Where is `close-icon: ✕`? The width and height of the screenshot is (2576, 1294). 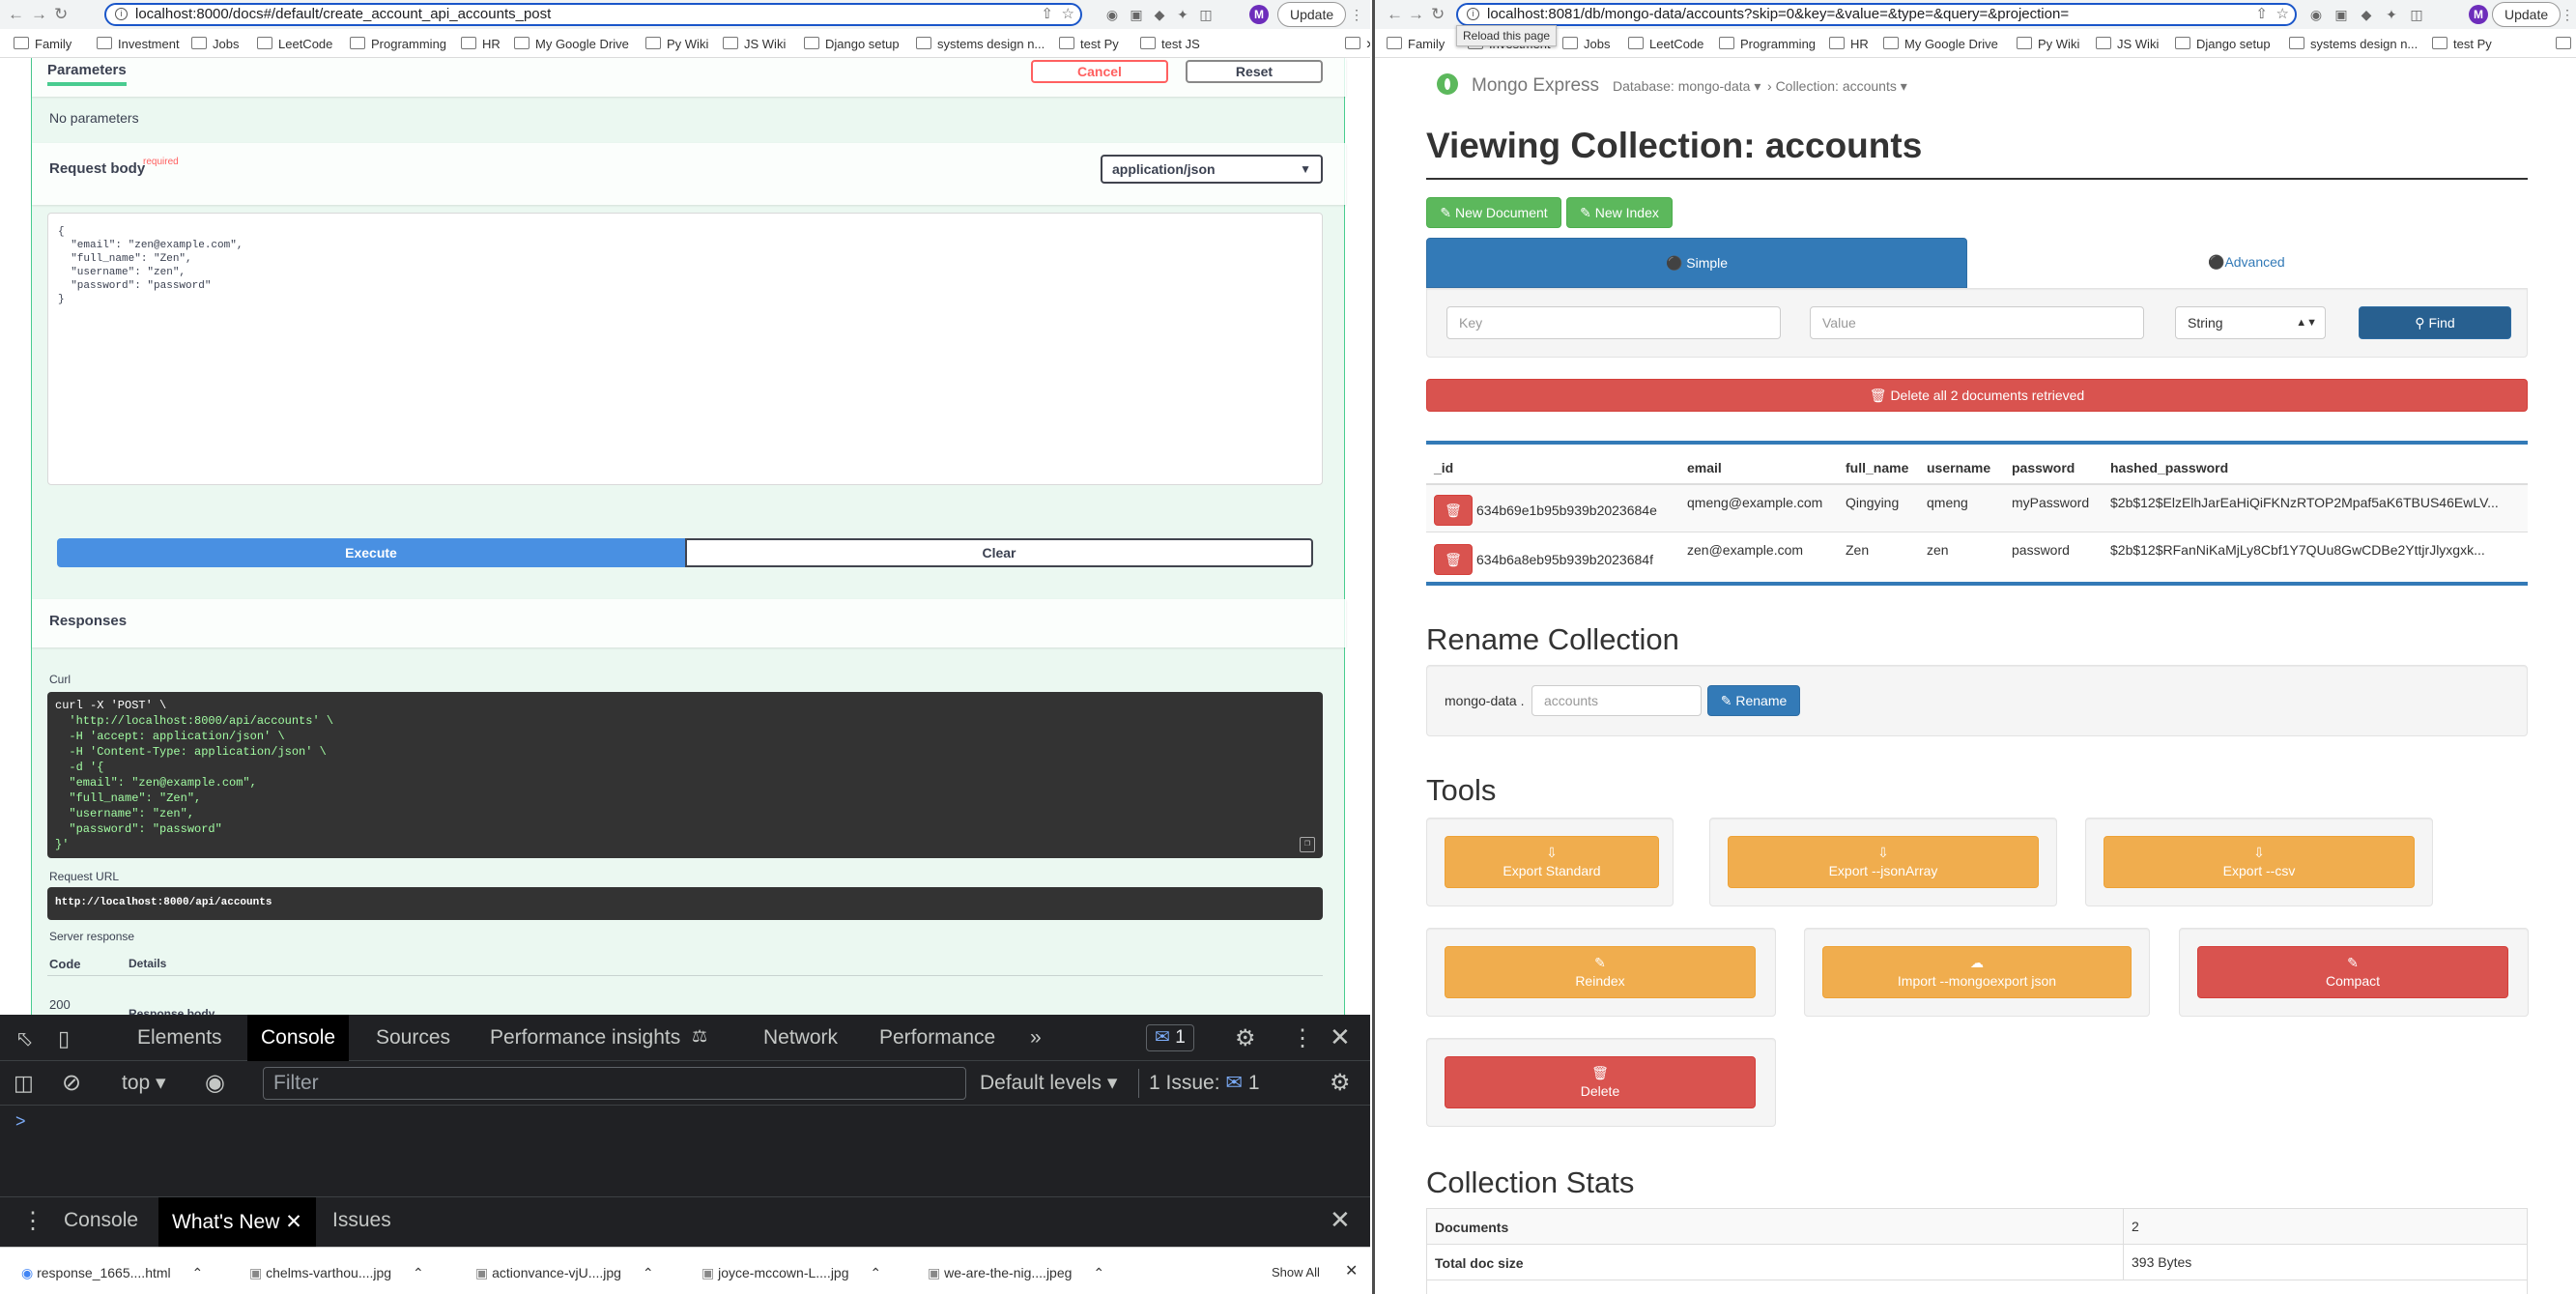 close-icon: ✕ is located at coordinates (1341, 1037).